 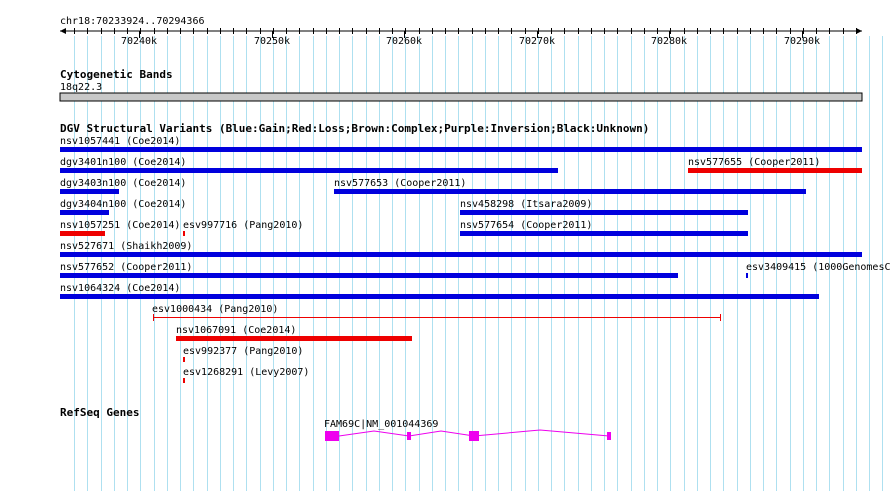 What do you see at coordinates (215, 309) in the screenshot?
I see `variant-label: esv1000434 (Pang2010)` at bounding box center [215, 309].